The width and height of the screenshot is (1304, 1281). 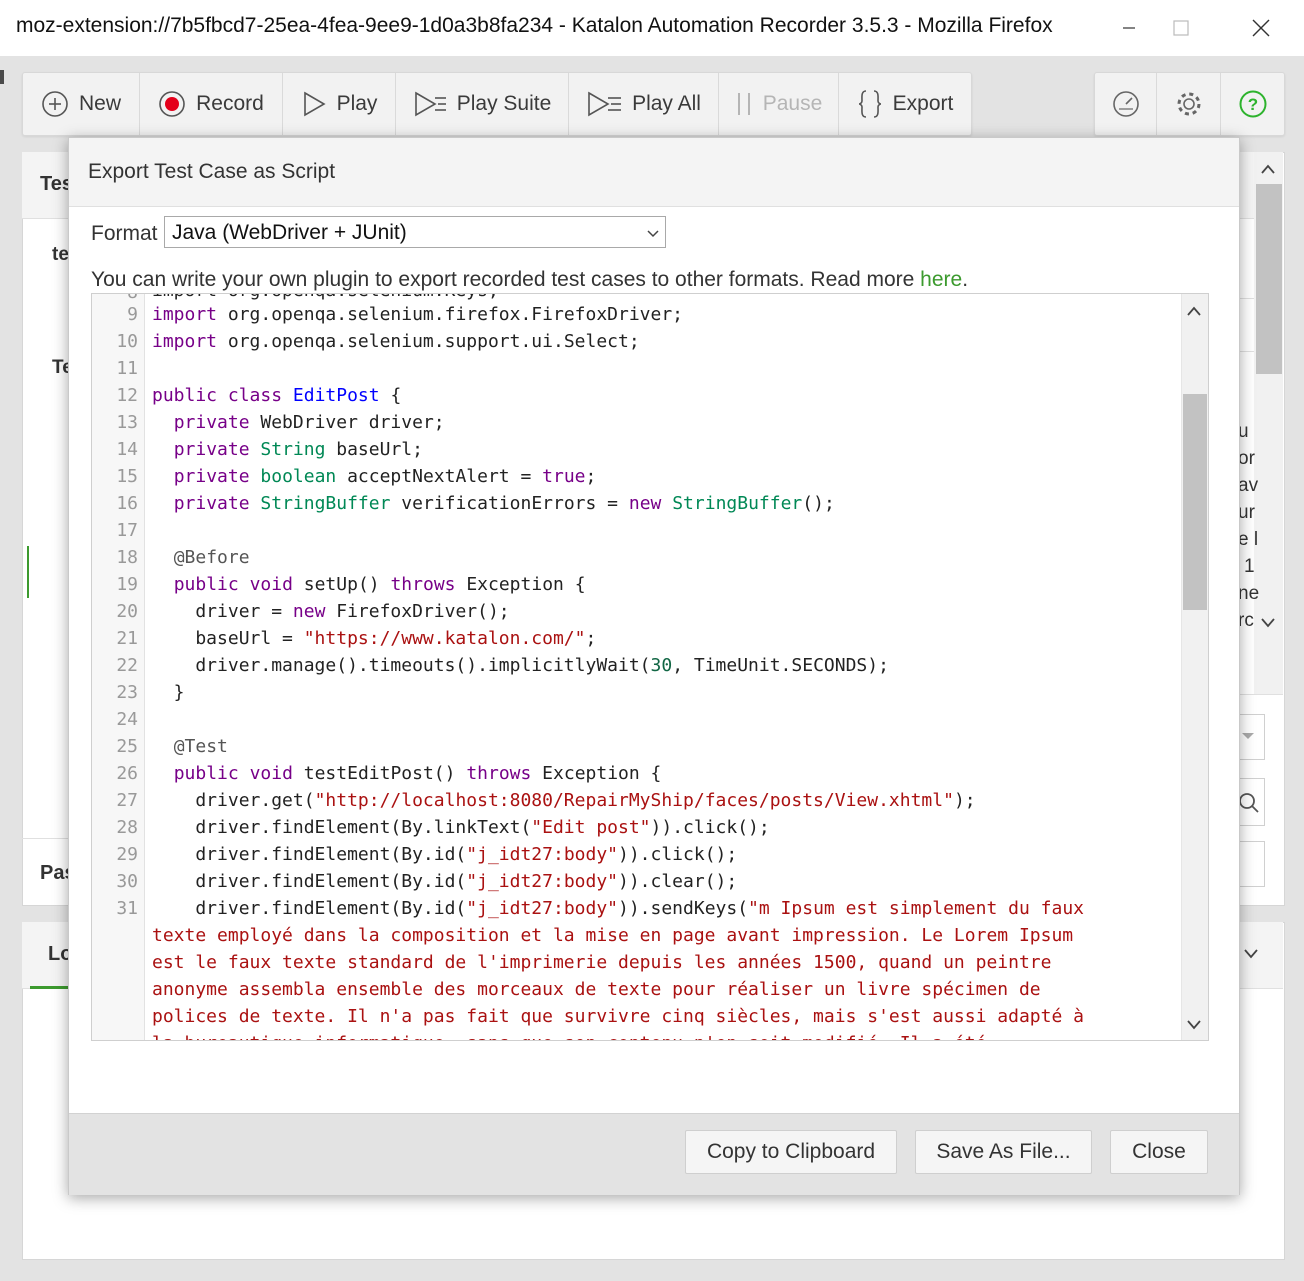 I want to click on code-line: @Before, so click(x=211, y=557).